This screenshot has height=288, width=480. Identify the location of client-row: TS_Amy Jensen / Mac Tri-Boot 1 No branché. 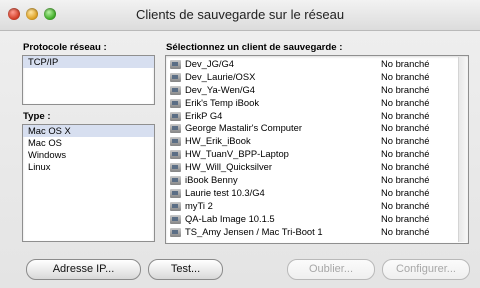
(317, 232).